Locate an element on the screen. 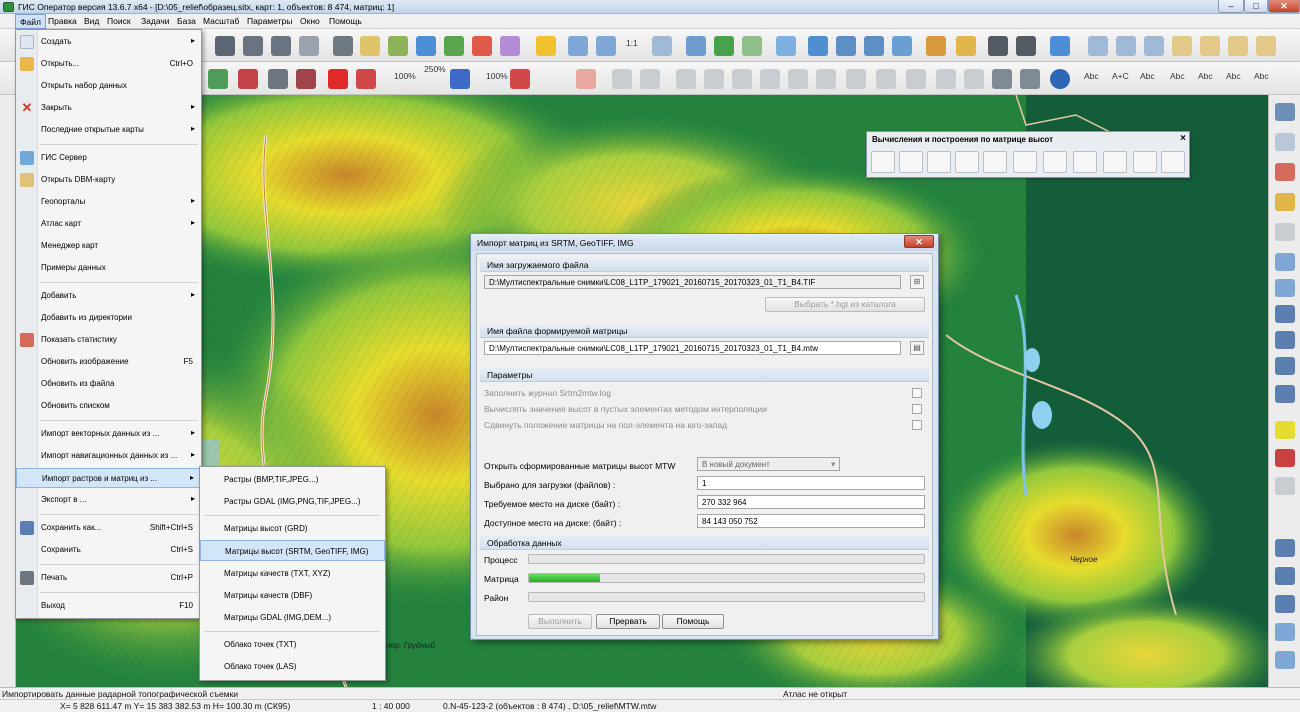 Image resolution: width=1300 pixels, height=712 pixels. opt-shift-checkbox is located at coordinates (917, 425).